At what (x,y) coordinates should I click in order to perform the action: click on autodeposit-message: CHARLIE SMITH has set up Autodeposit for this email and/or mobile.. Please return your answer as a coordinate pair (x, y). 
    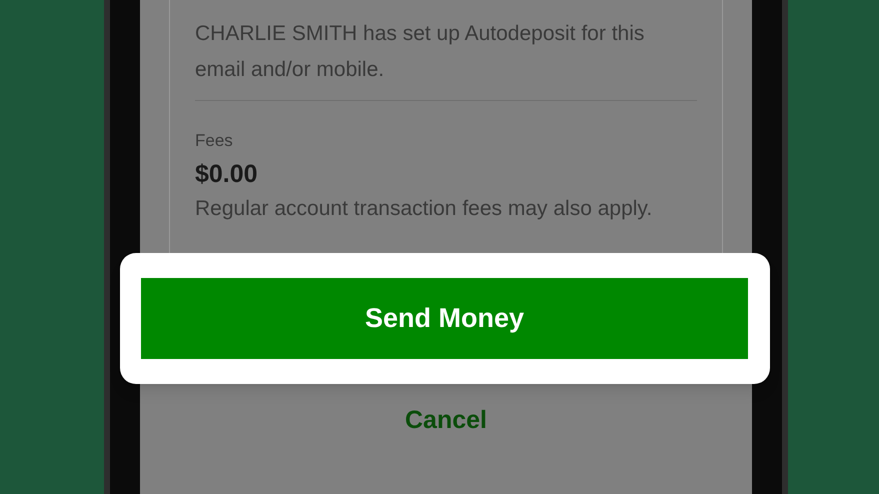
    Looking at the image, I should click on (420, 52).